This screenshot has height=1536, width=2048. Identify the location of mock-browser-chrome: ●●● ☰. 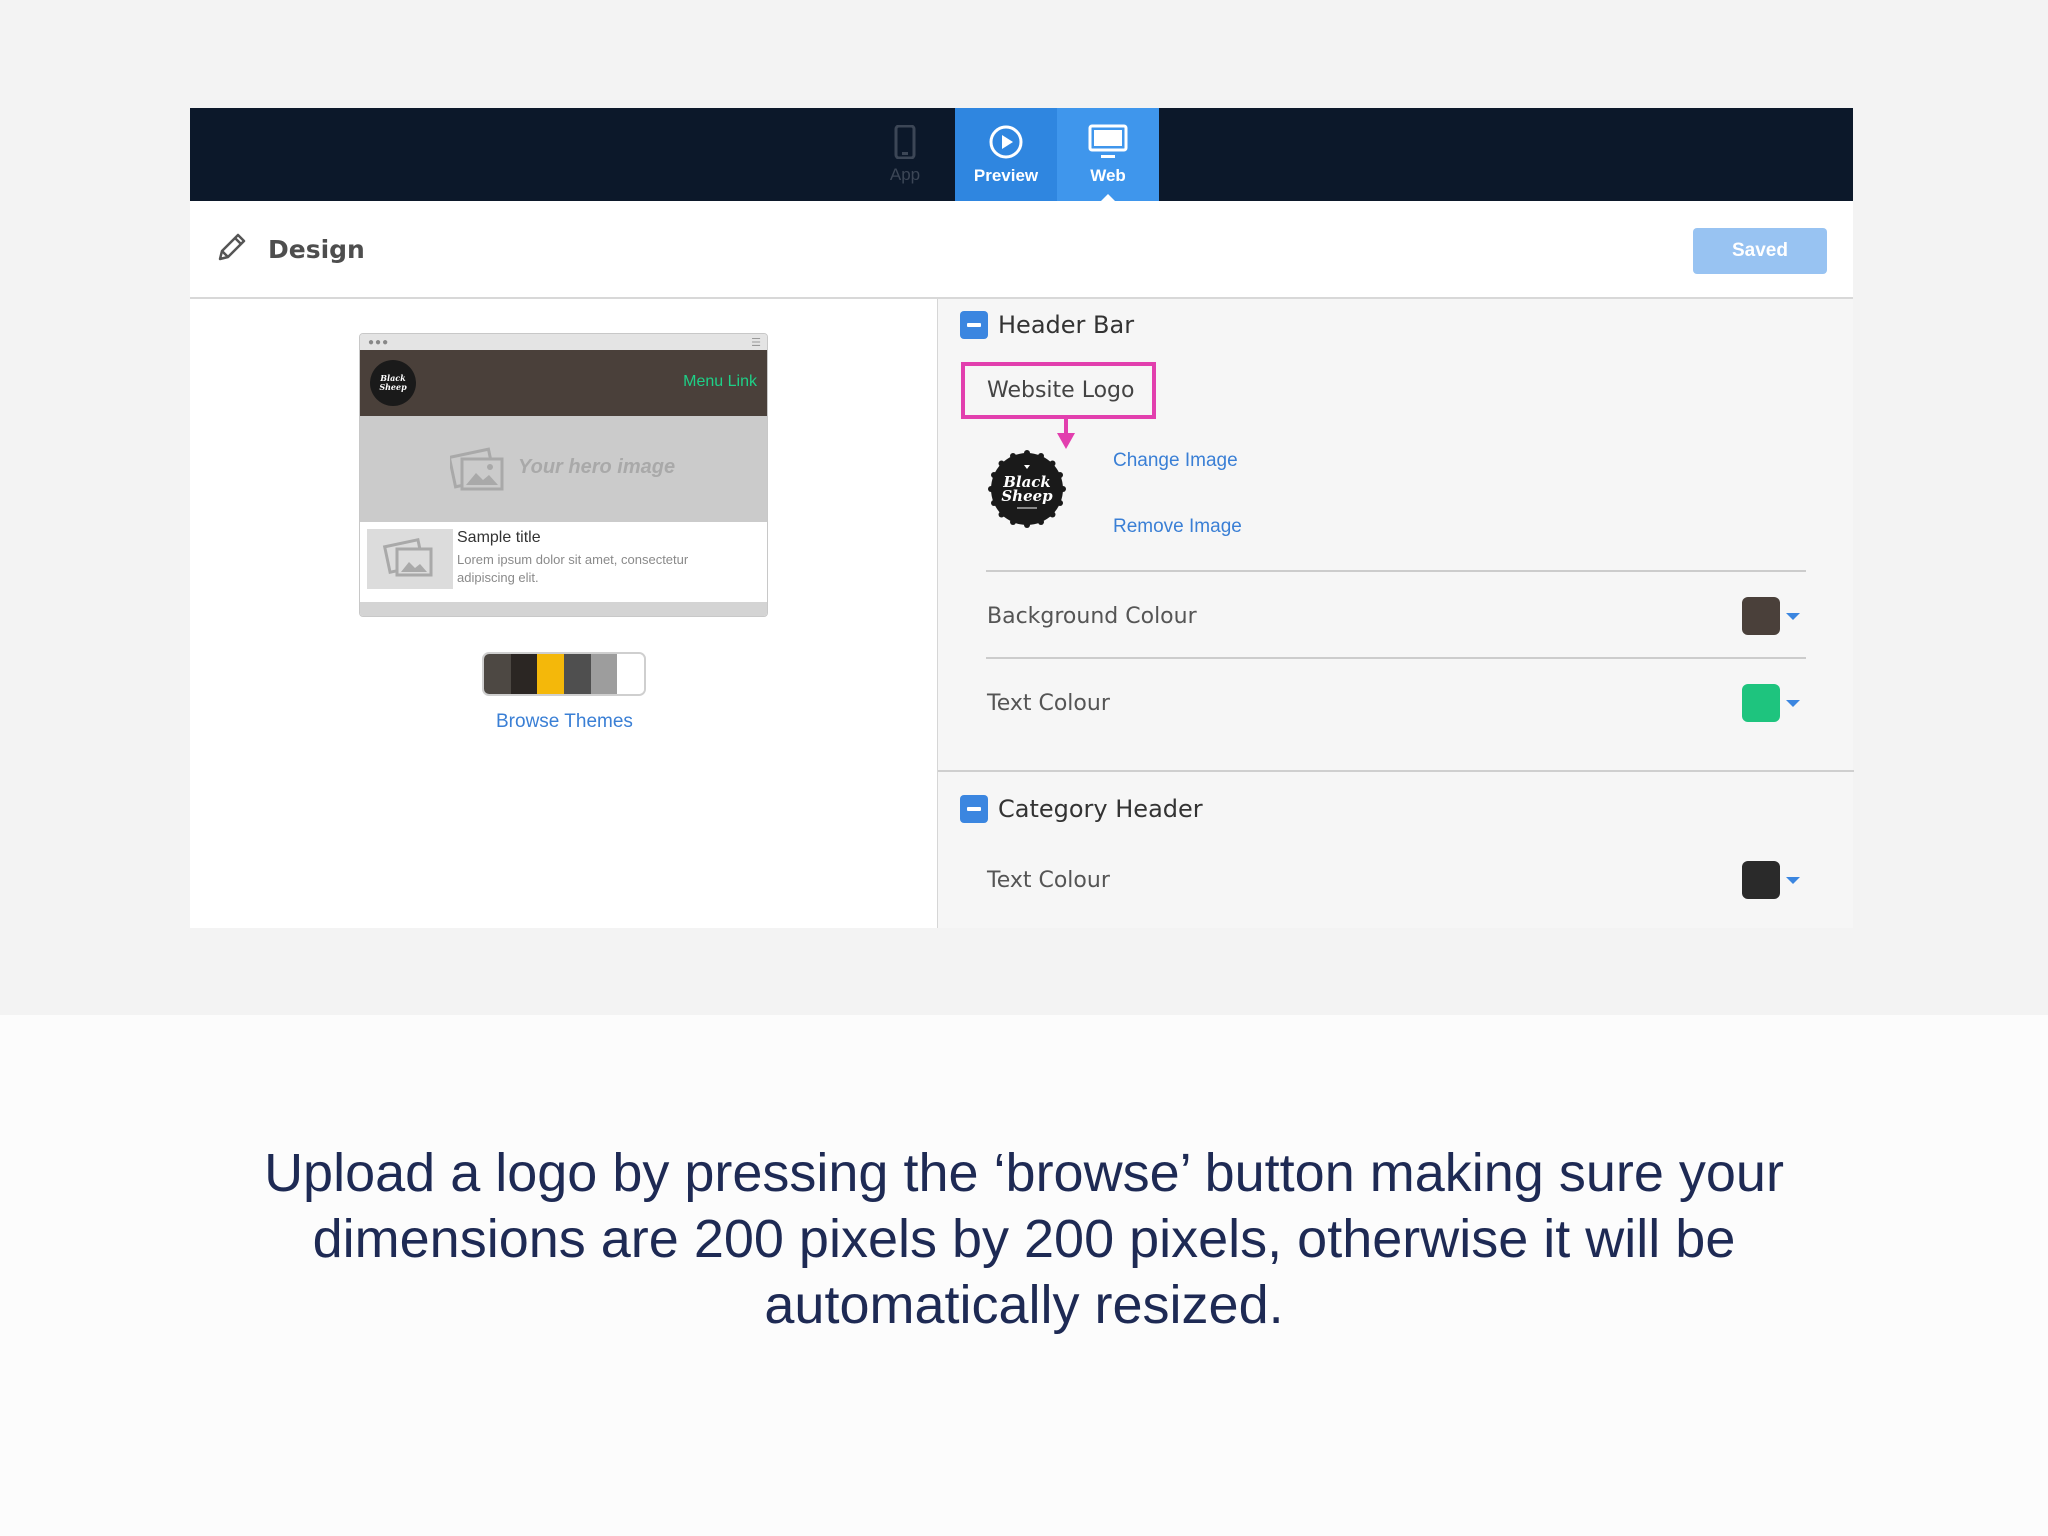
(563, 342).